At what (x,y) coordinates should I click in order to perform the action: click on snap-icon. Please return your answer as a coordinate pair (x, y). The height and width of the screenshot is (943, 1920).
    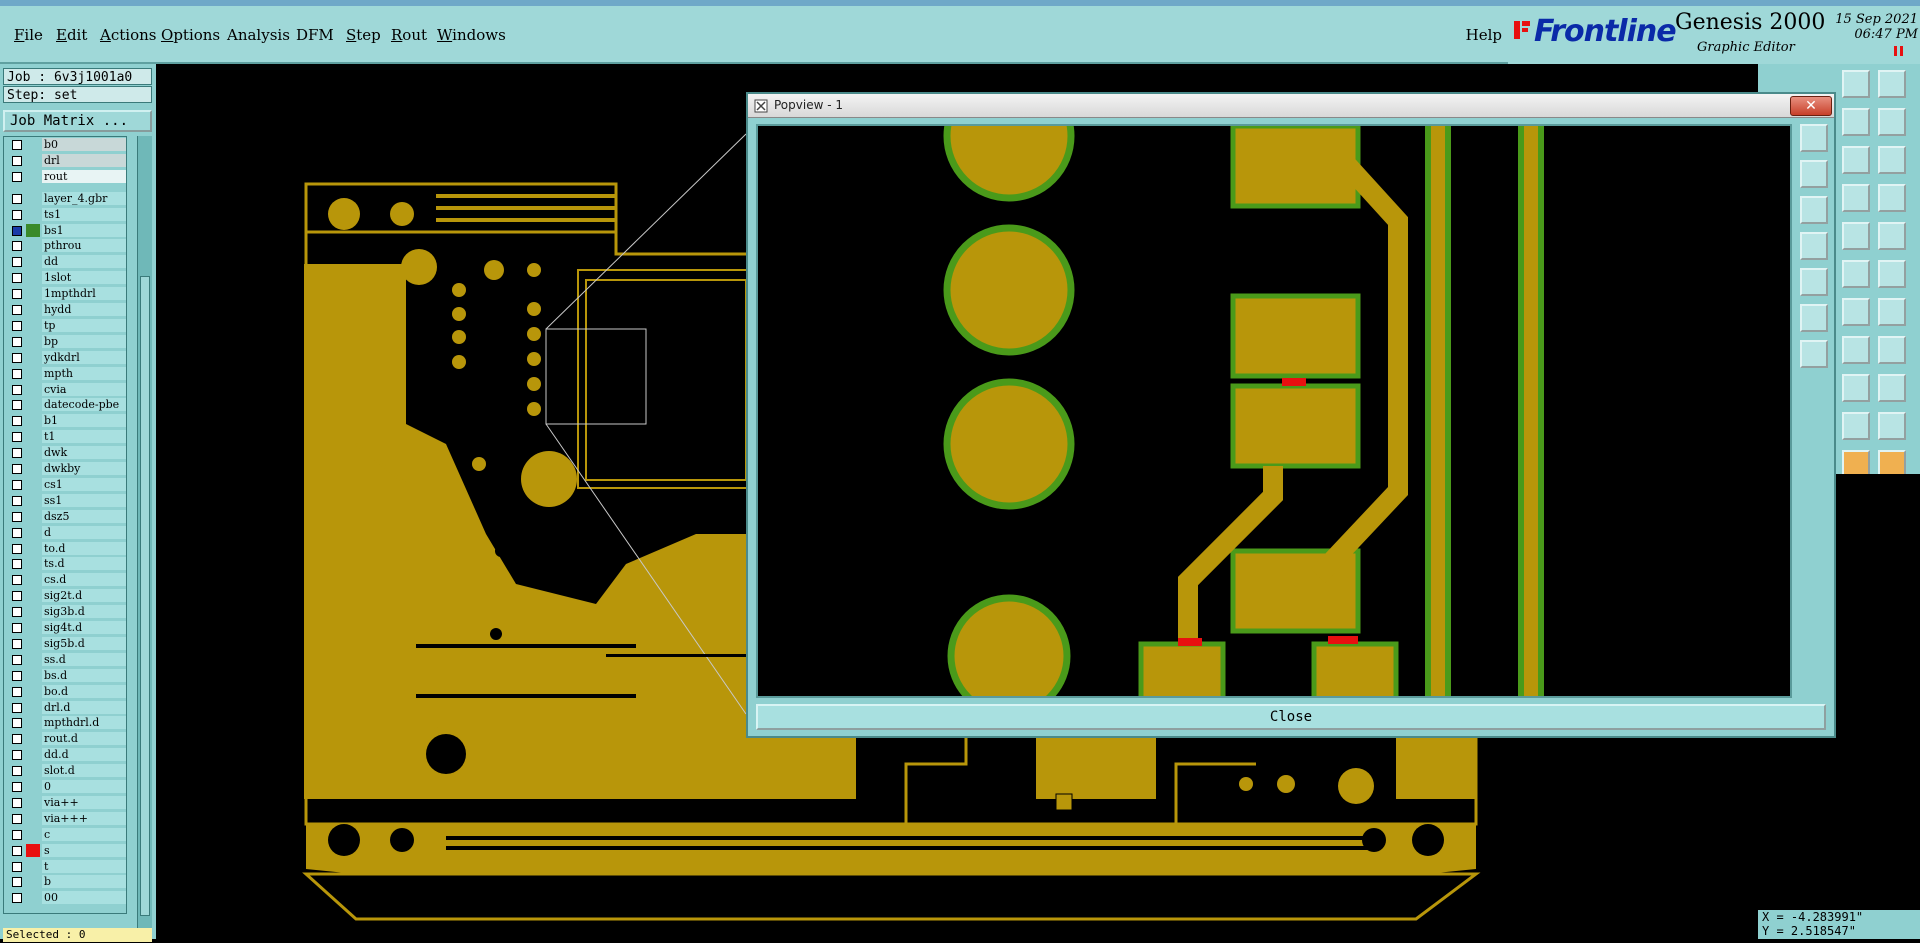
    Looking at the image, I should click on (1892, 350).